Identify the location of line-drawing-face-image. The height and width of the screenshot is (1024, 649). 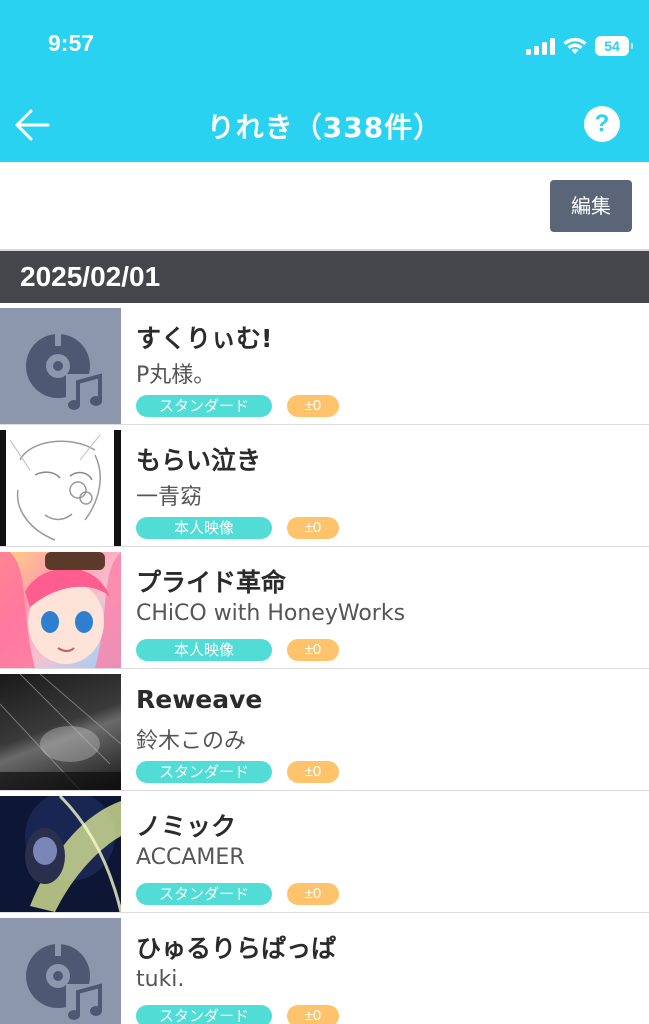
(60, 488).